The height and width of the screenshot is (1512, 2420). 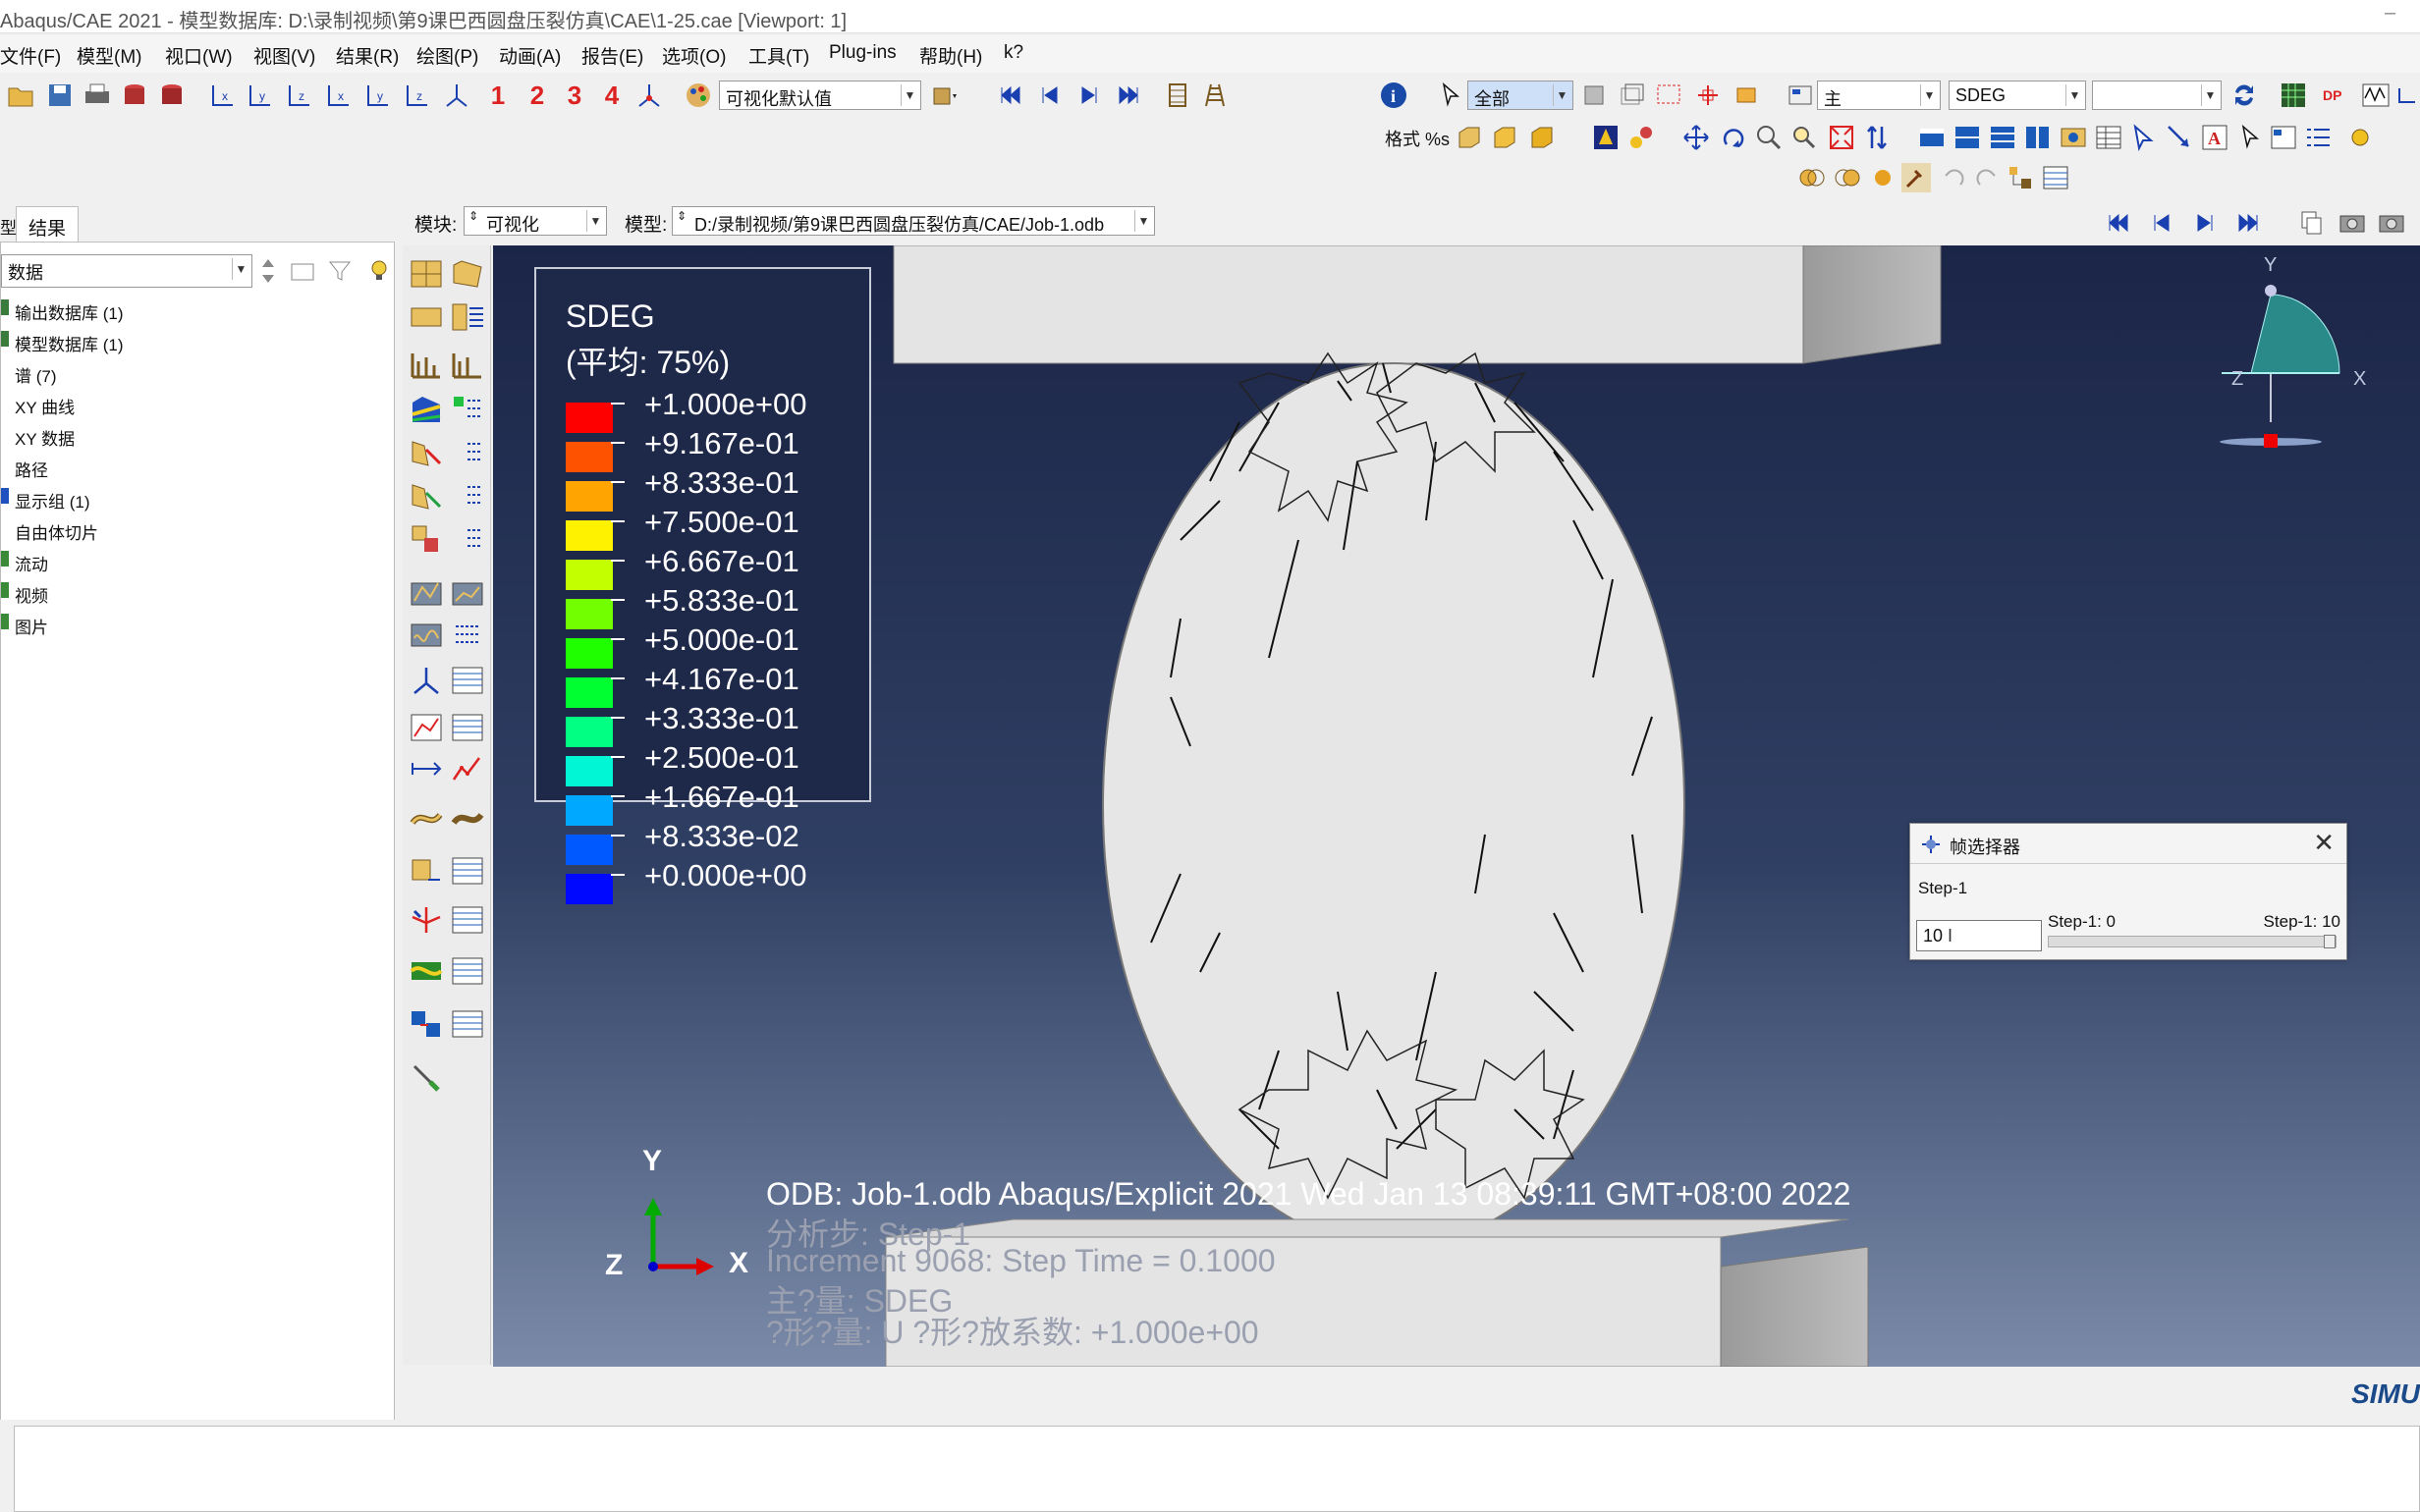 I want to click on tree-item-streams: 流动, so click(x=31, y=563).